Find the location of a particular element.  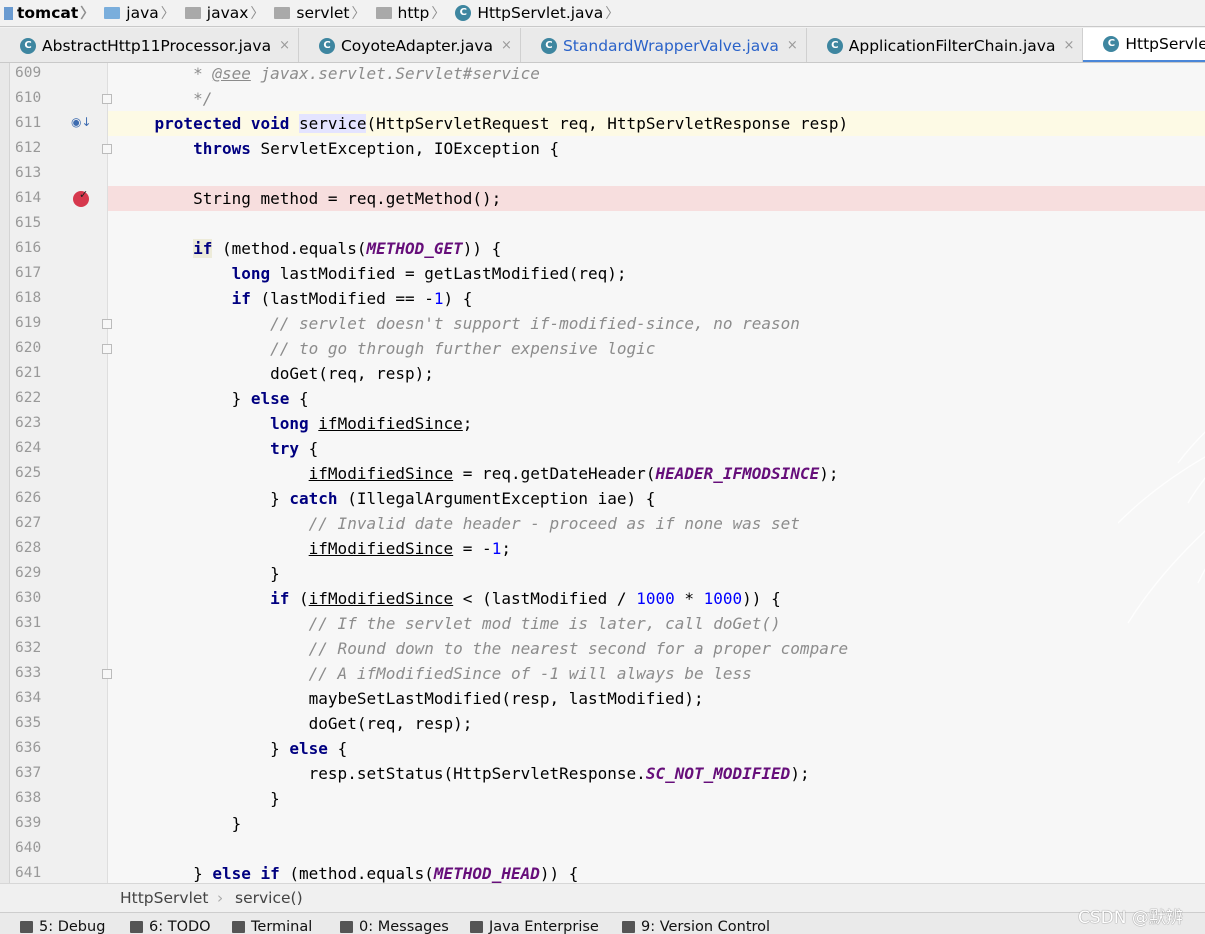

line-number: 636 is located at coordinates (35, 748).